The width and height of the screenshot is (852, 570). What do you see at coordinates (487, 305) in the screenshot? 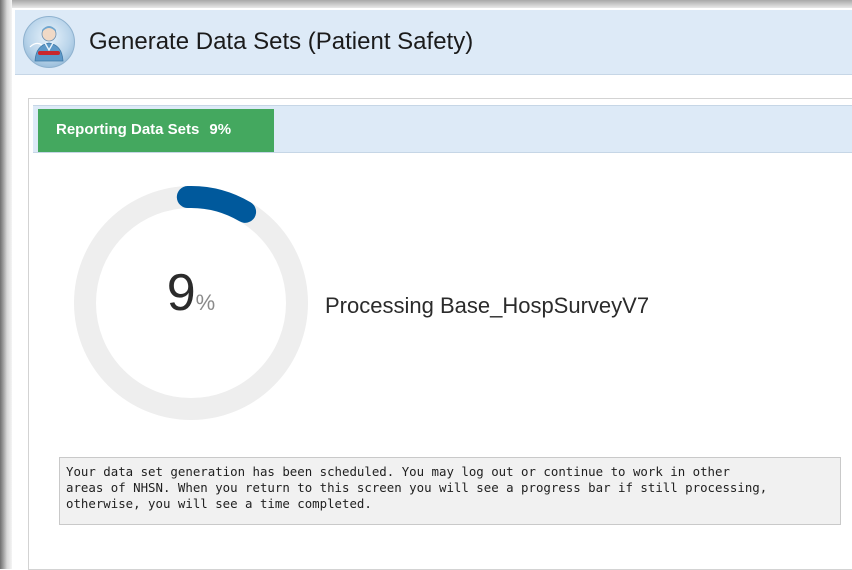
I see `processing-status: Processing Base_HospSurveyV7` at bounding box center [487, 305].